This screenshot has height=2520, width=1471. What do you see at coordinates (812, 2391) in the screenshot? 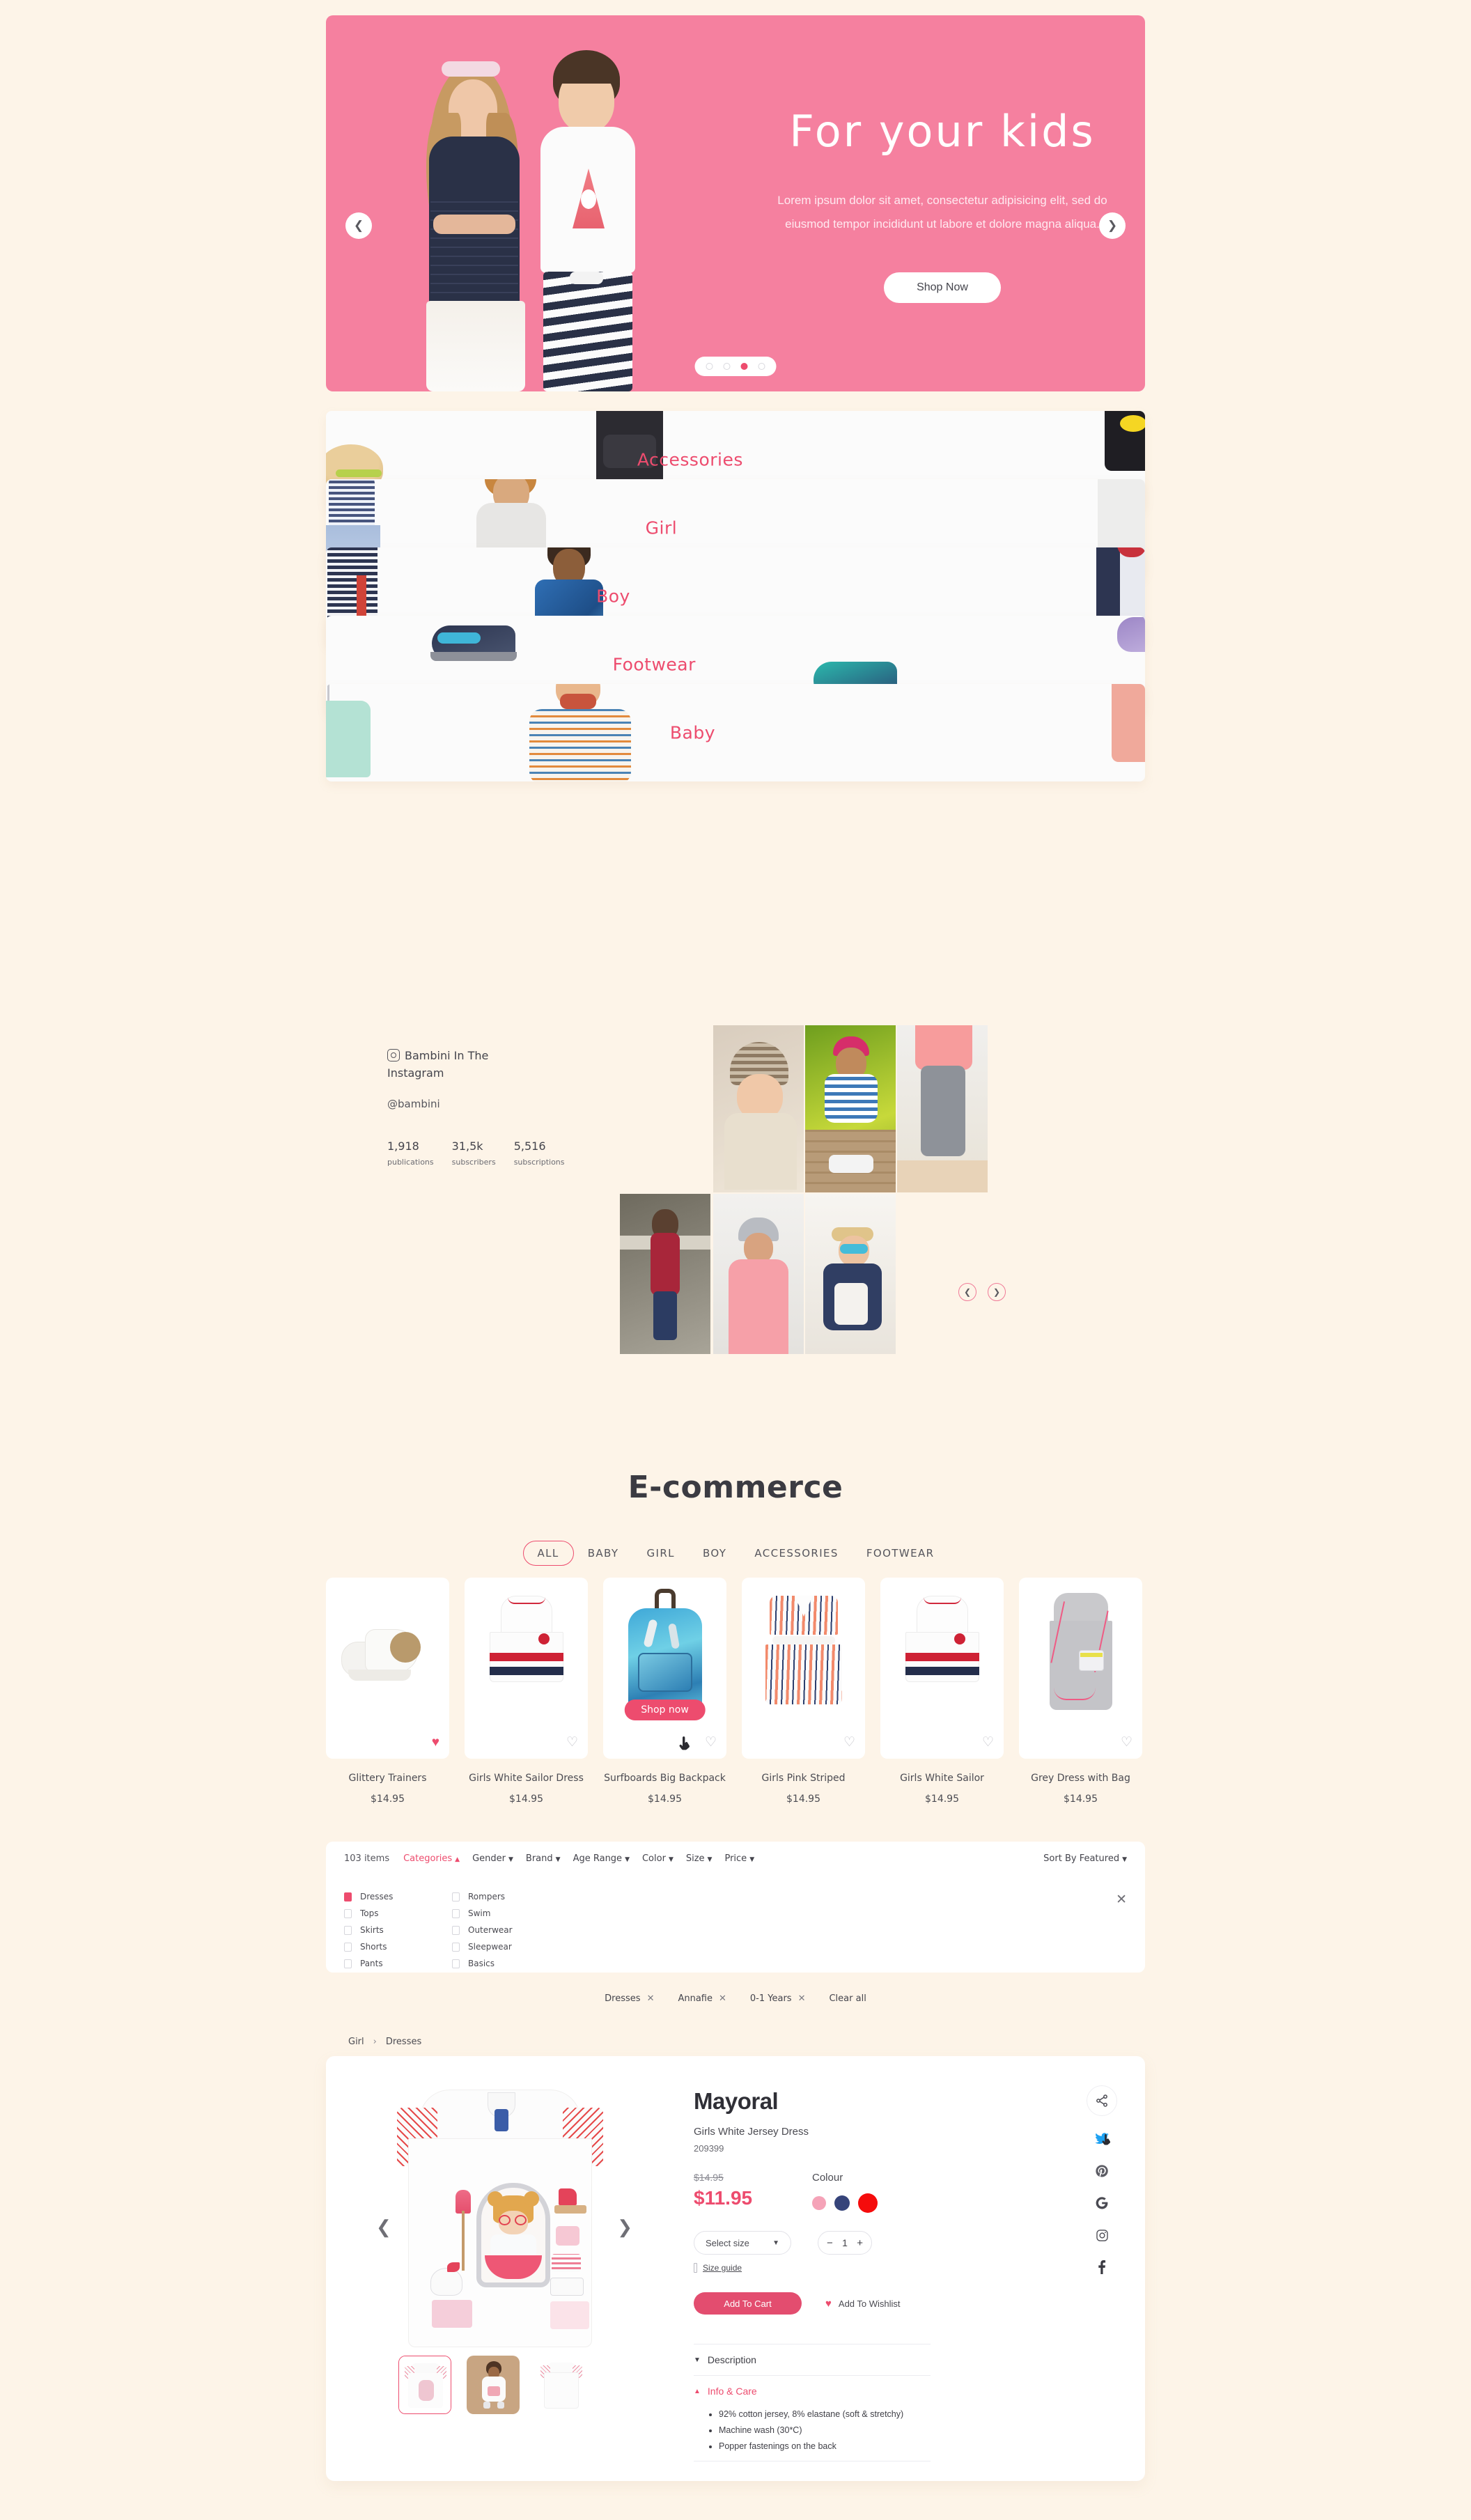
I see `accordion-info-care-header: ▲ Info & Care` at bounding box center [812, 2391].